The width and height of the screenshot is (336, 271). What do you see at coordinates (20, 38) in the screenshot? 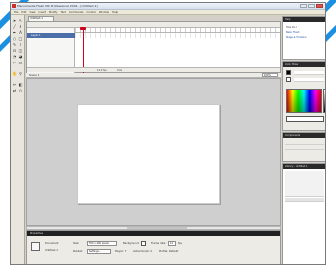
I see `rectangle-tool-icon: □` at bounding box center [20, 38].